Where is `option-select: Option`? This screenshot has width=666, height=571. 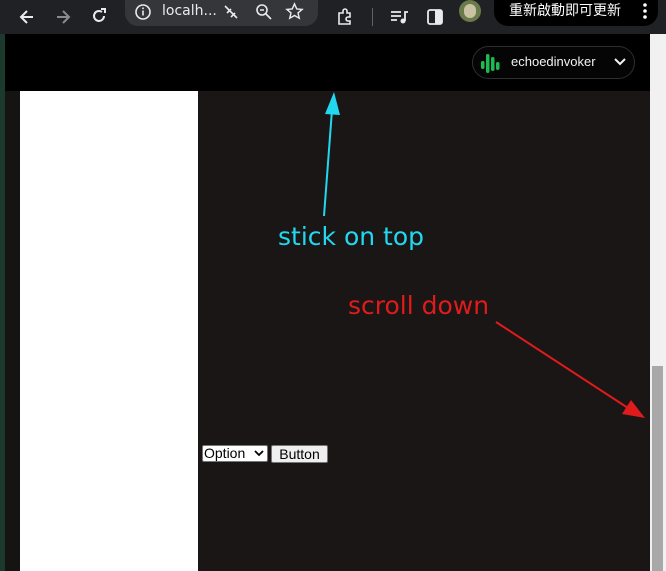 option-select: Option is located at coordinates (235, 453).